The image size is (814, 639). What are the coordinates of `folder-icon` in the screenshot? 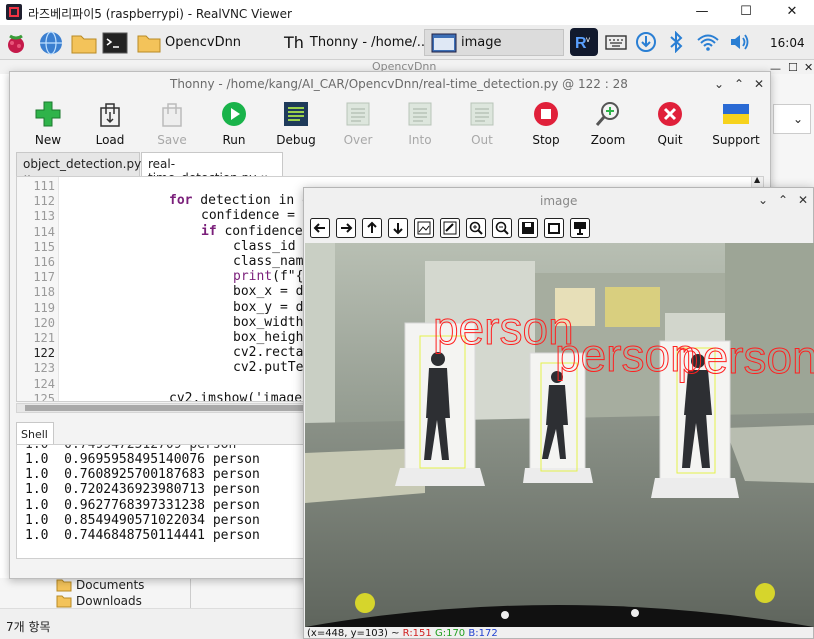 It's located at (64, 601).